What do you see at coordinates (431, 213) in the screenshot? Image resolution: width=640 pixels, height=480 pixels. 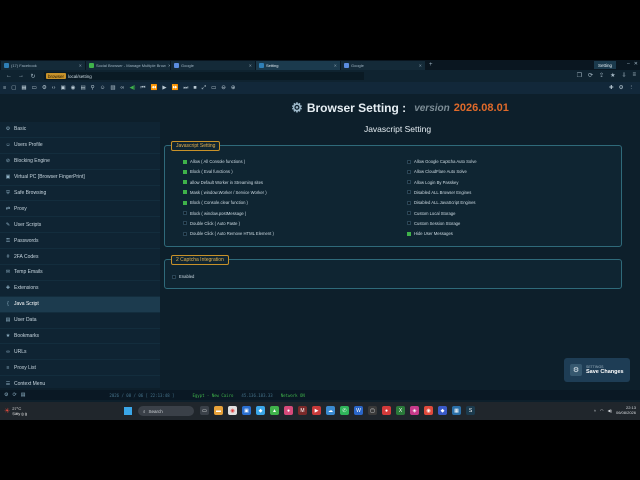 I see `js-option: Custom Local Storage` at bounding box center [431, 213].